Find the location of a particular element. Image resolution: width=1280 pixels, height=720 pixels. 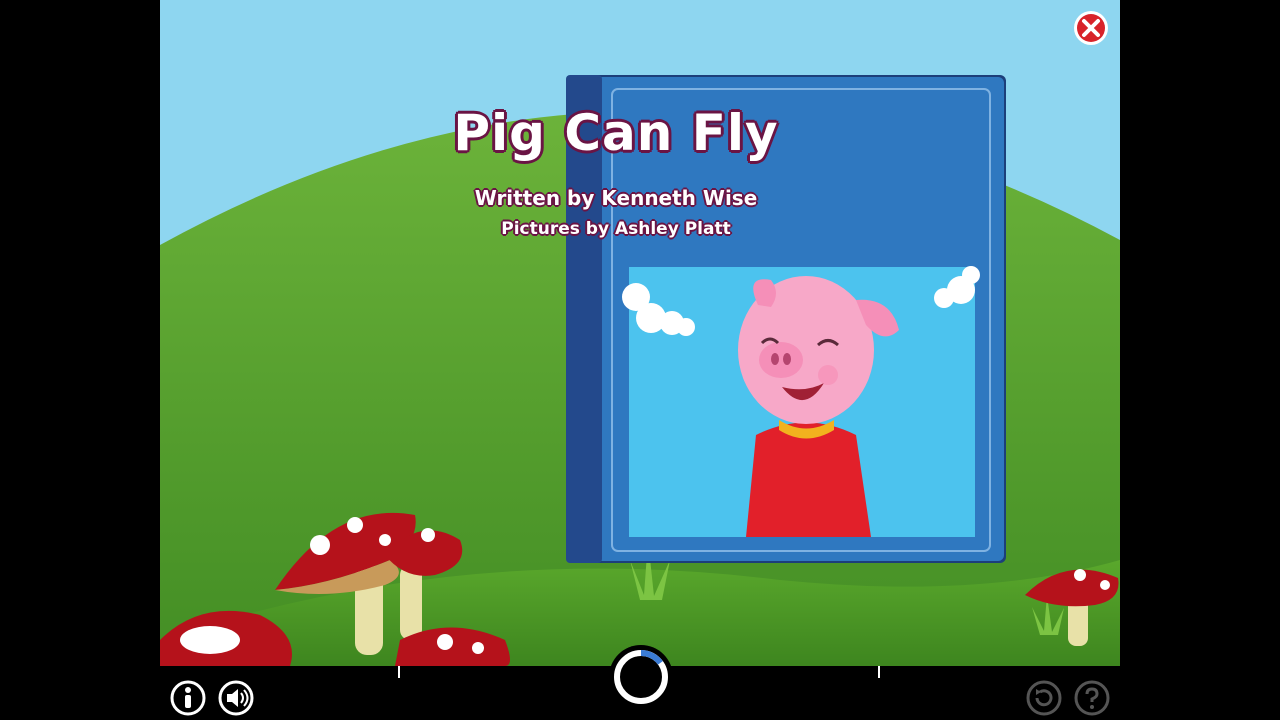

cover-illustration is located at coordinates (801, 401).